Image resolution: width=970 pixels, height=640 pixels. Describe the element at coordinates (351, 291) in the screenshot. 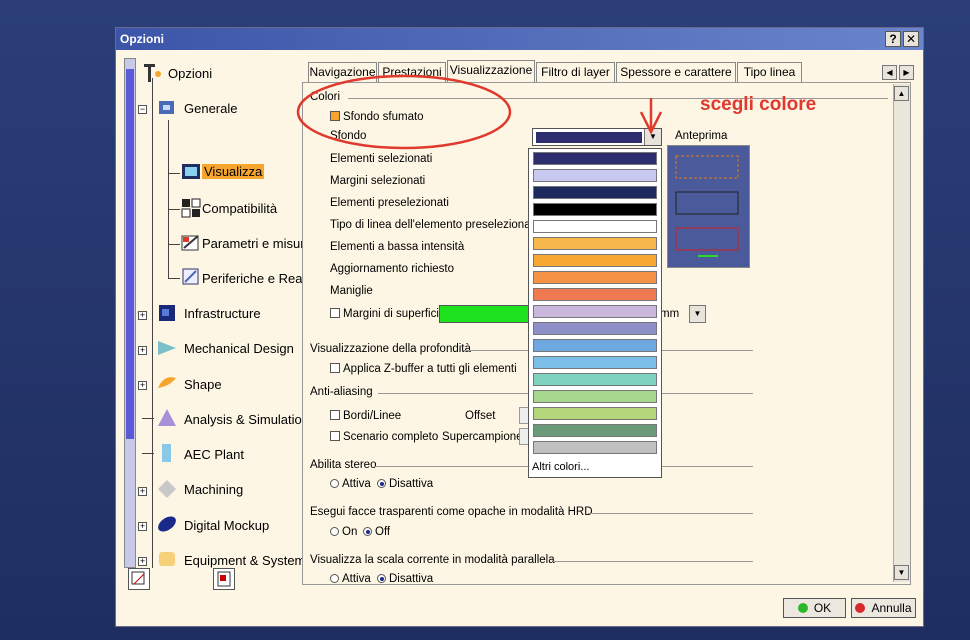

I see `row-maniglie: Maniglie` at that location.